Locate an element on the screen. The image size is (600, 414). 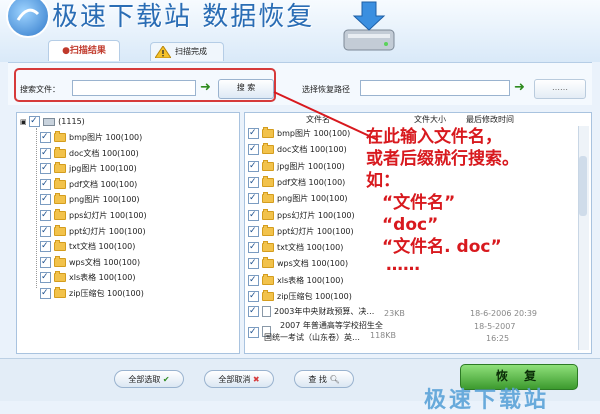
list-item-name: pps幻灯片 100(100) is located at coordinates (316, 215).